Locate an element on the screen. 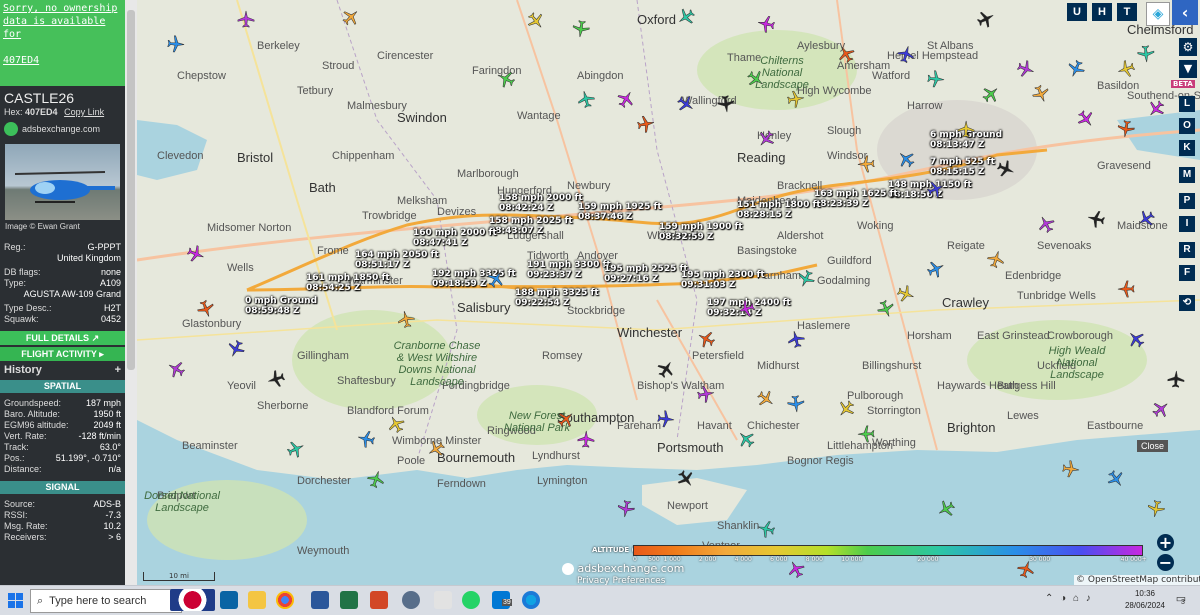  side-button-k: K is located at coordinates (1187, 148).